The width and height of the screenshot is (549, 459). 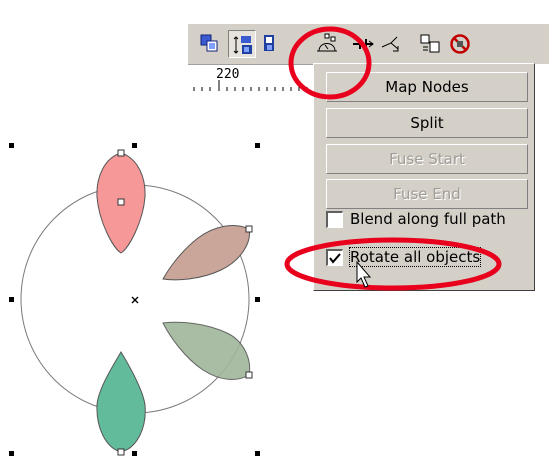 What do you see at coordinates (460, 44) in the screenshot?
I see `clear-blend-icon` at bounding box center [460, 44].